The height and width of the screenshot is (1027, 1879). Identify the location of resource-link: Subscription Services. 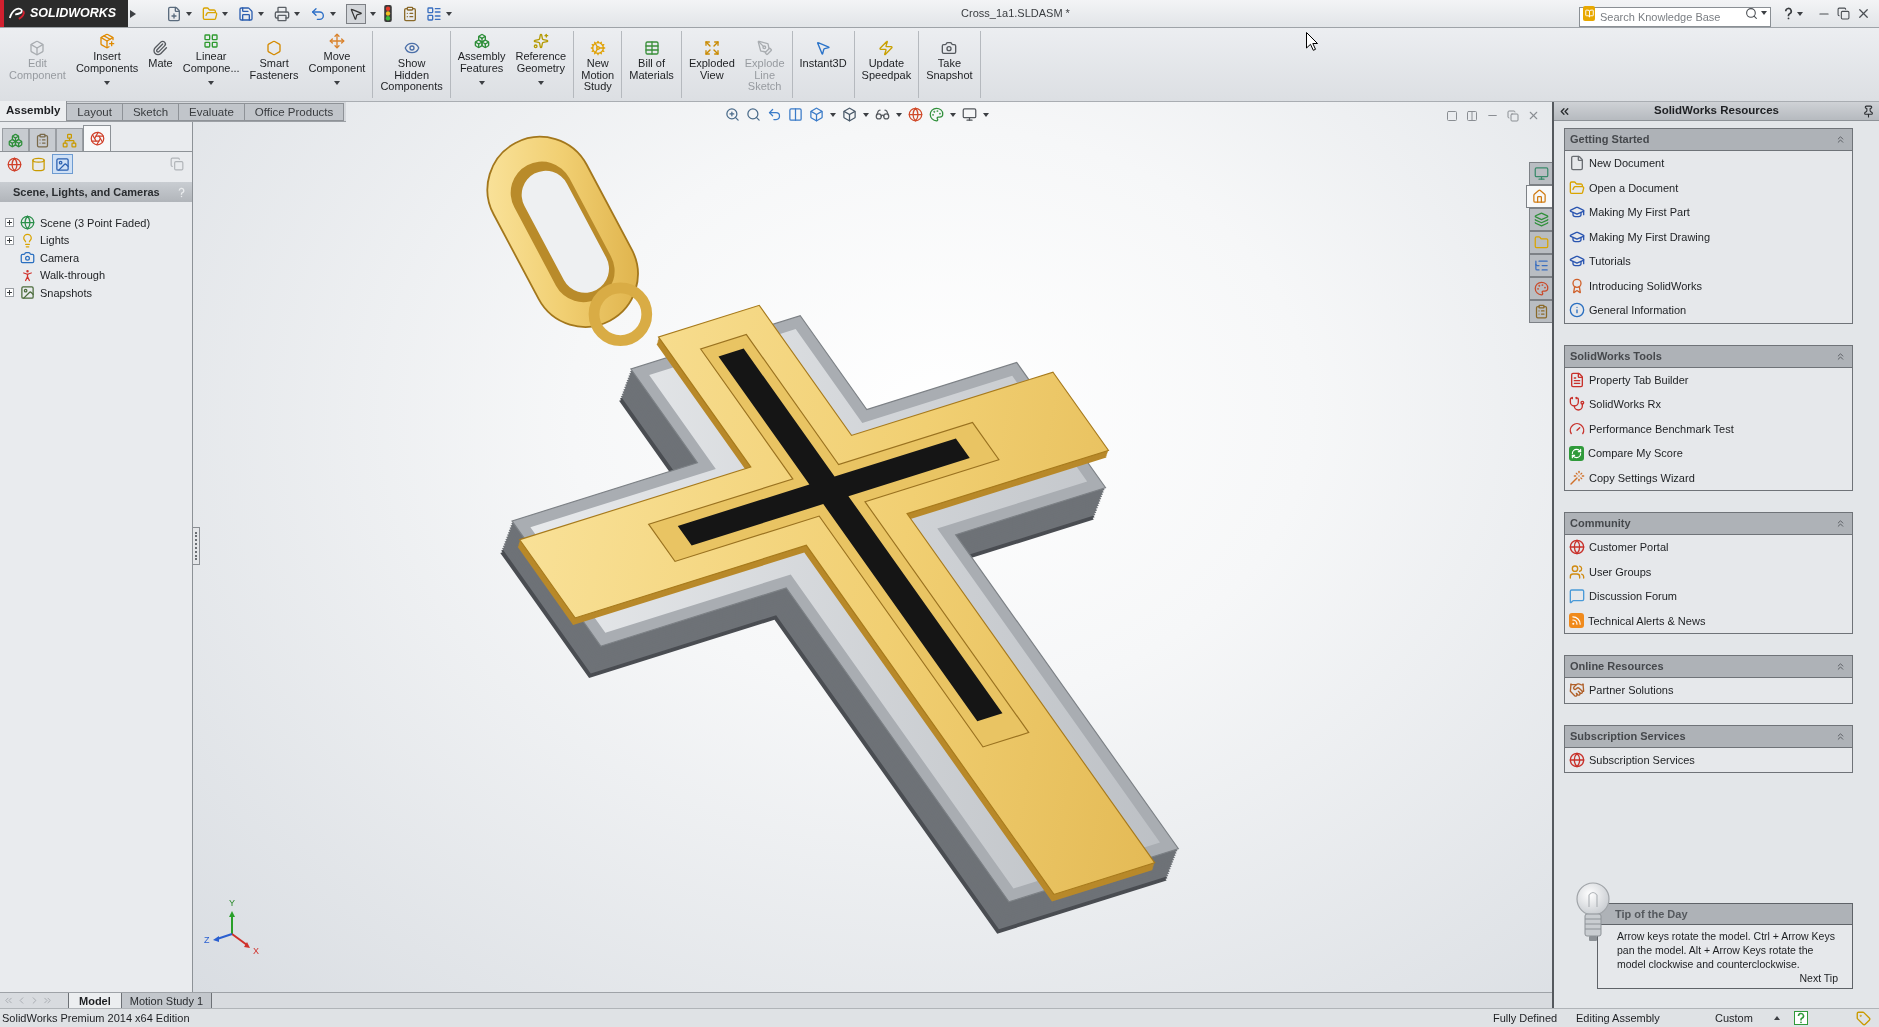
(1642, 759).